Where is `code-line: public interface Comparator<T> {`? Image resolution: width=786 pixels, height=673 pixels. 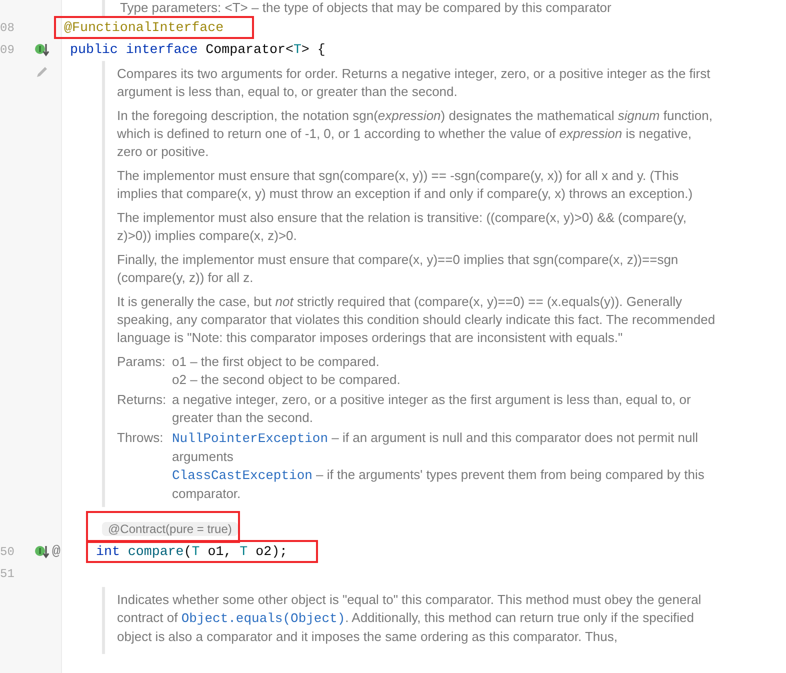
code-line: public interface Comparator<T> { is located at coordinates (198, 49).